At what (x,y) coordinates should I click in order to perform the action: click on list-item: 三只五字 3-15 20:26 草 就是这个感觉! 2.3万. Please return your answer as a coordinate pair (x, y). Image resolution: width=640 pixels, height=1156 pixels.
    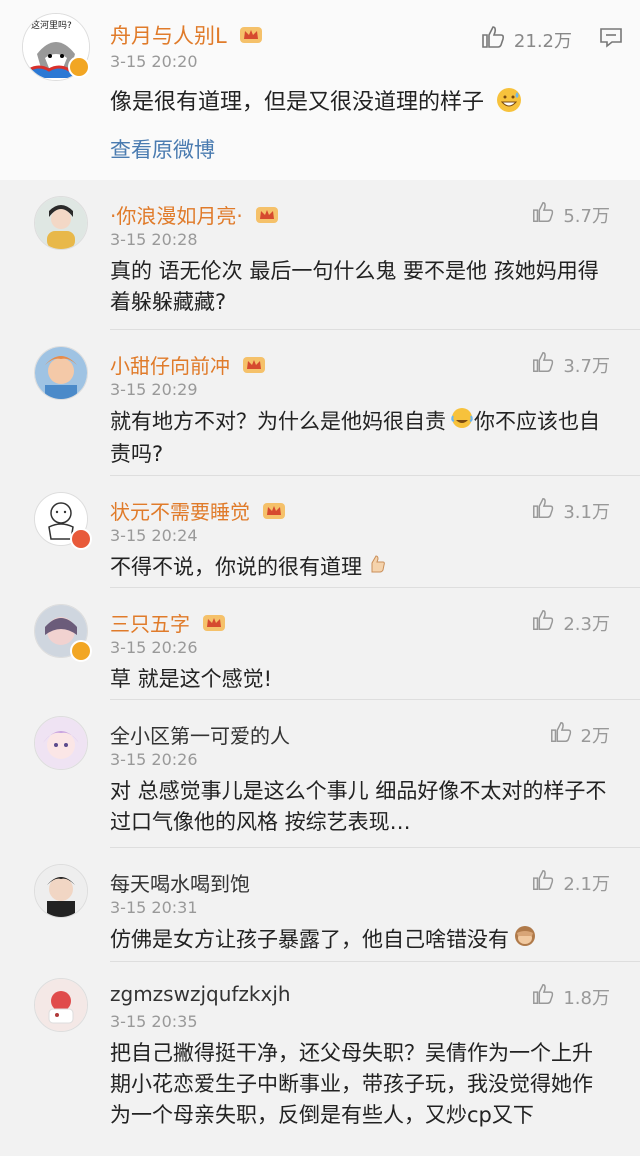
    Looking at the image, I should click on (320, 644).